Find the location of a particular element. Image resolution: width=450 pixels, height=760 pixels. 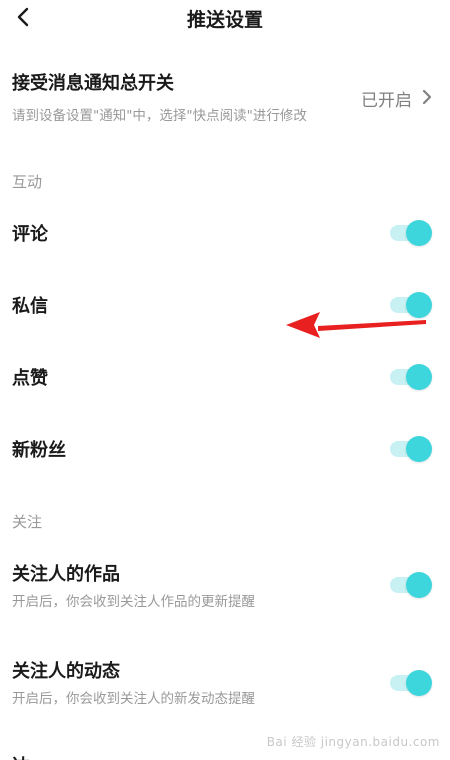

comments-toggle is located at coordinates (411, 233).